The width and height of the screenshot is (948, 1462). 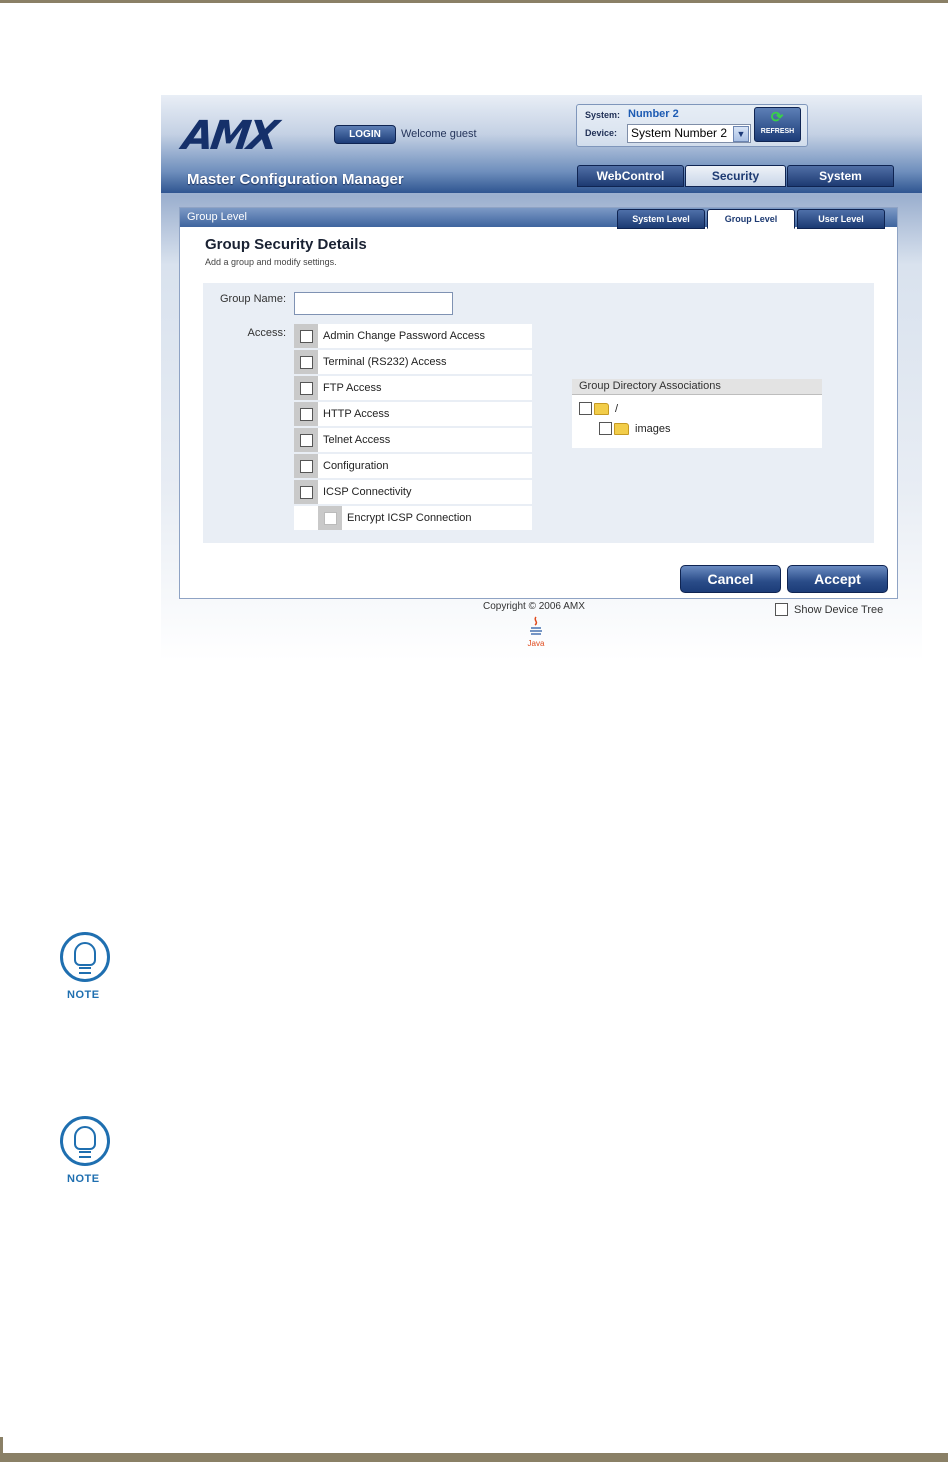 I want to click on main-tabs: WebControl Security System, so click(x=736, y=176).